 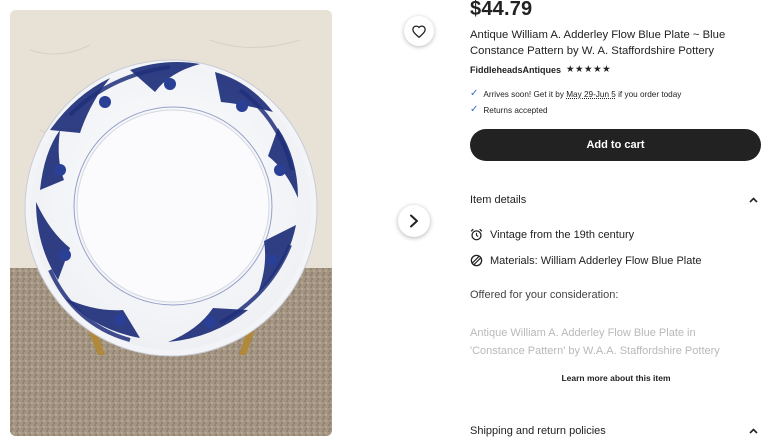 What do you see at coordinates (562, 234) in the screenshot?
I see `vintage-text: Vintage from the 19th century` at bounding box center [562, 234].